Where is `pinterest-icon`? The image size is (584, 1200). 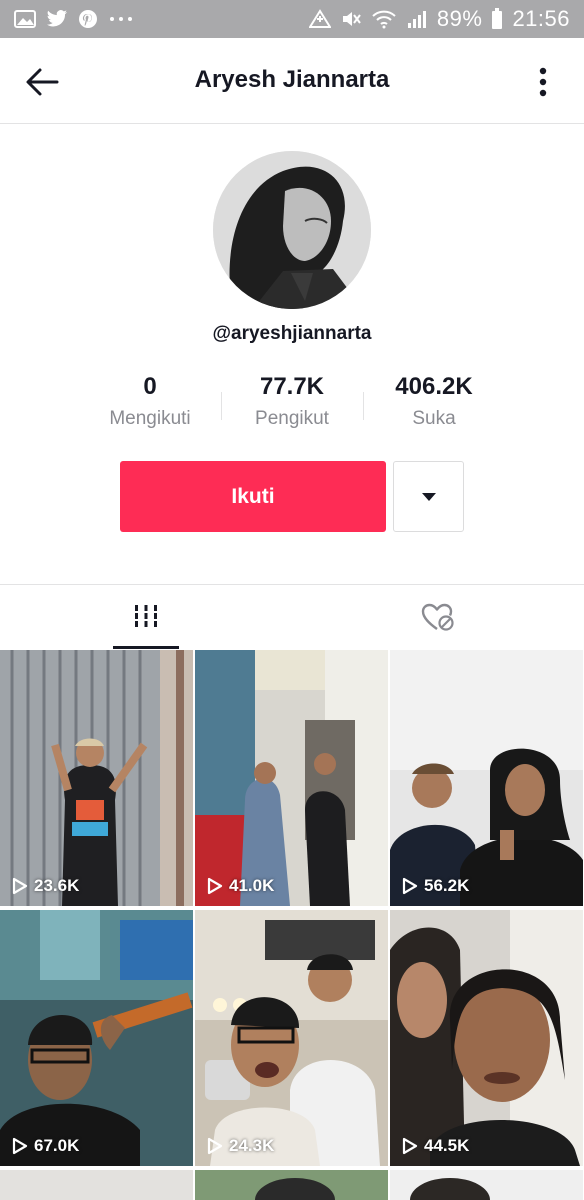
pinterest-icon is located at coordinates (88, 19).